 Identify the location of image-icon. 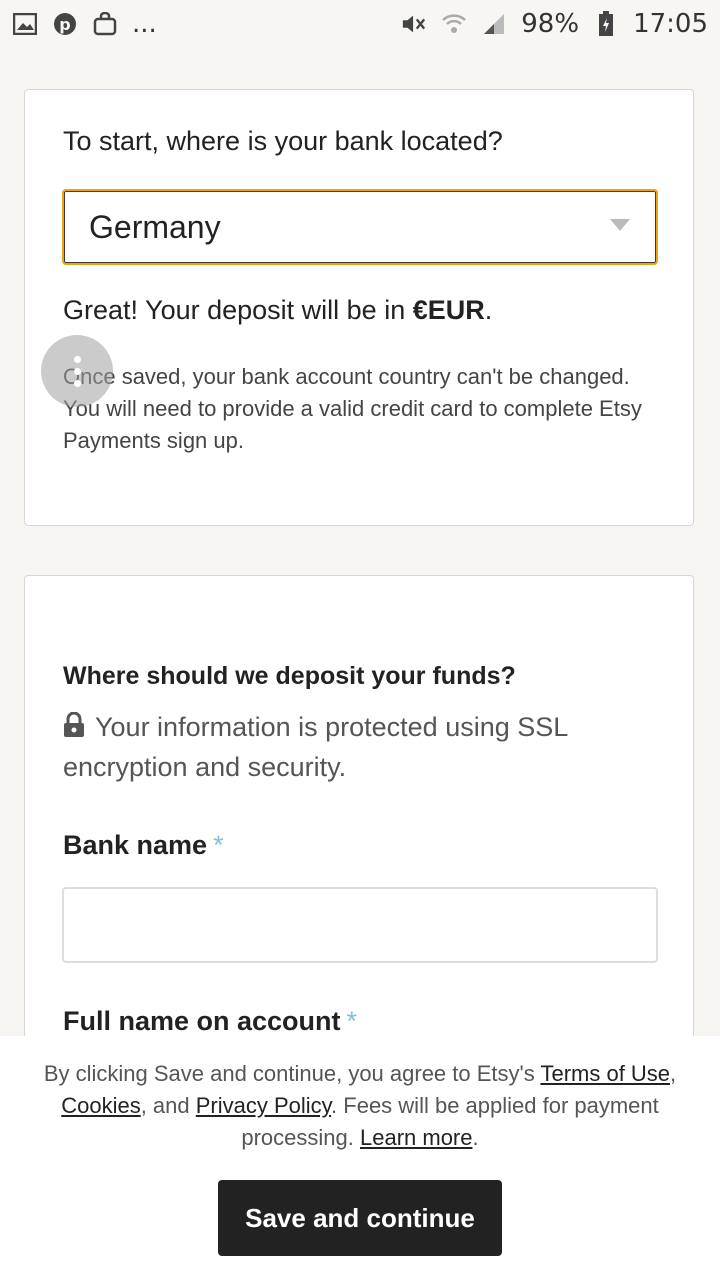
(25, 24).